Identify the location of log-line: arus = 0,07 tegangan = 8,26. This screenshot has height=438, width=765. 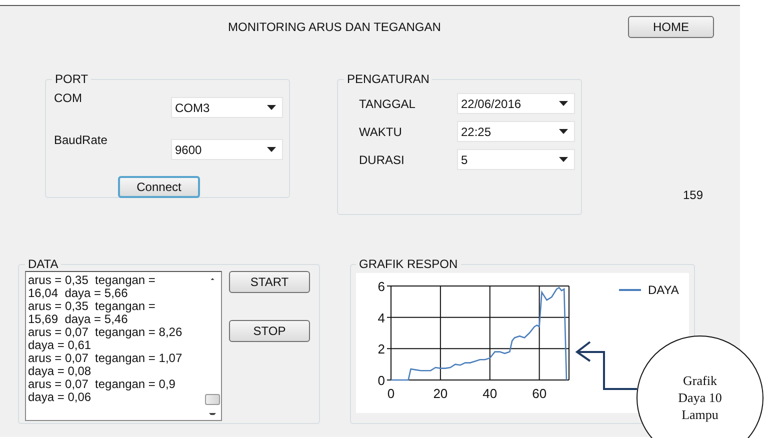
(106, 332).